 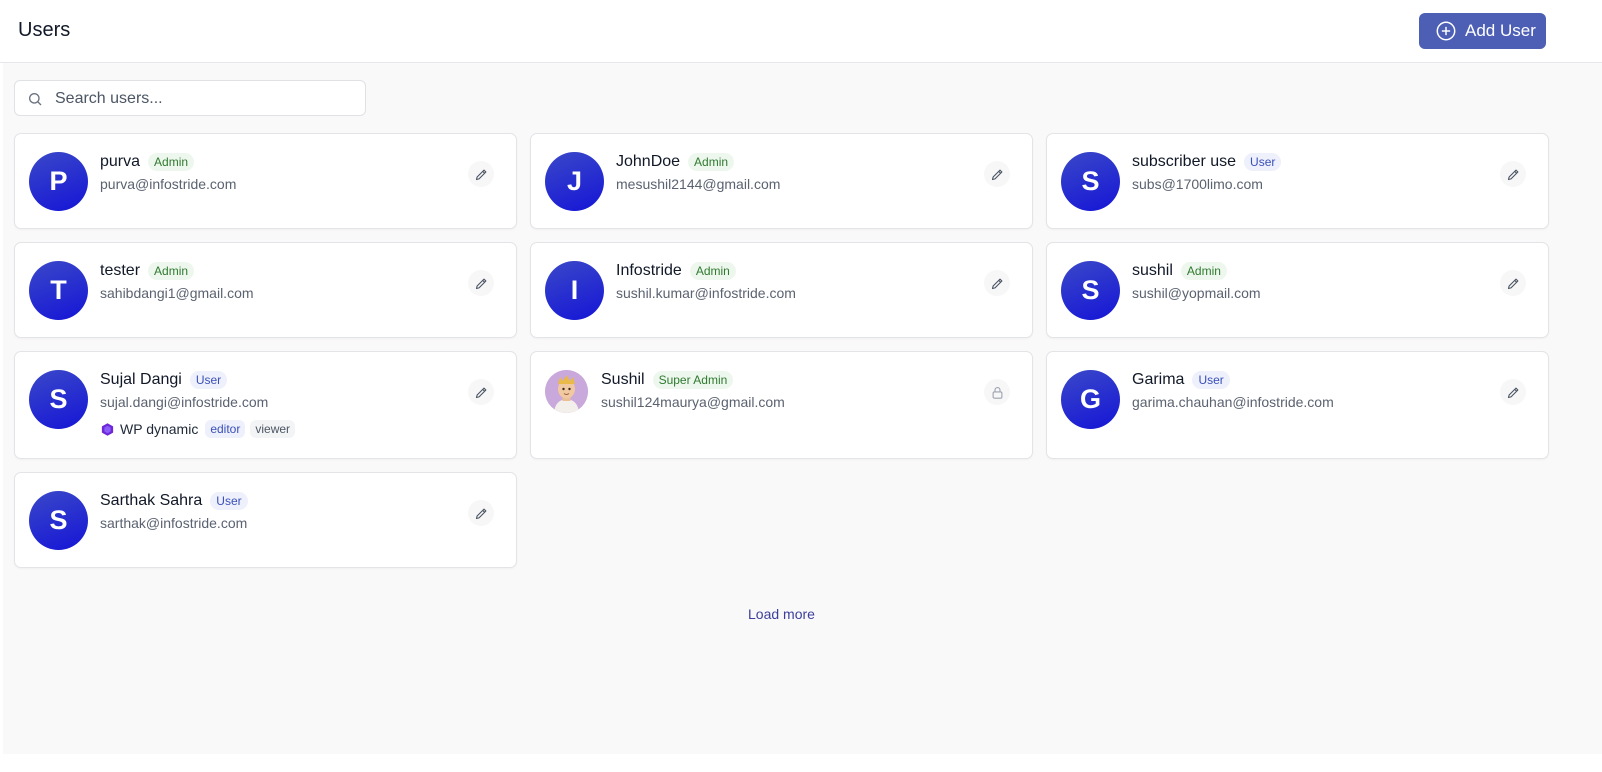 I want to click on avatar: P, so click(x=58, y=181).